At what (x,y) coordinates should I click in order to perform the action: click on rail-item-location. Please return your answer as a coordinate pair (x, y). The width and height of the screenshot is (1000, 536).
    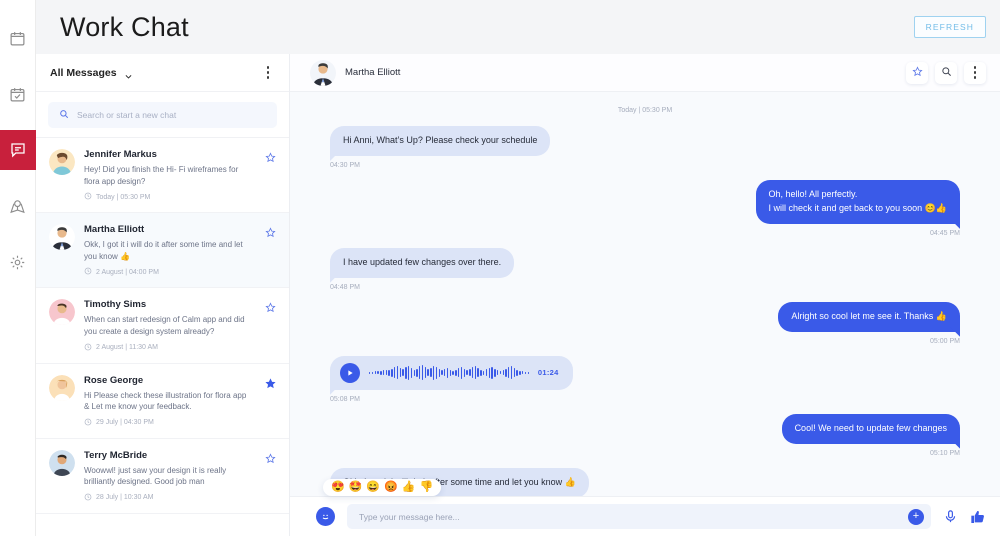
    Looking at the image, I should click on (18, 206).